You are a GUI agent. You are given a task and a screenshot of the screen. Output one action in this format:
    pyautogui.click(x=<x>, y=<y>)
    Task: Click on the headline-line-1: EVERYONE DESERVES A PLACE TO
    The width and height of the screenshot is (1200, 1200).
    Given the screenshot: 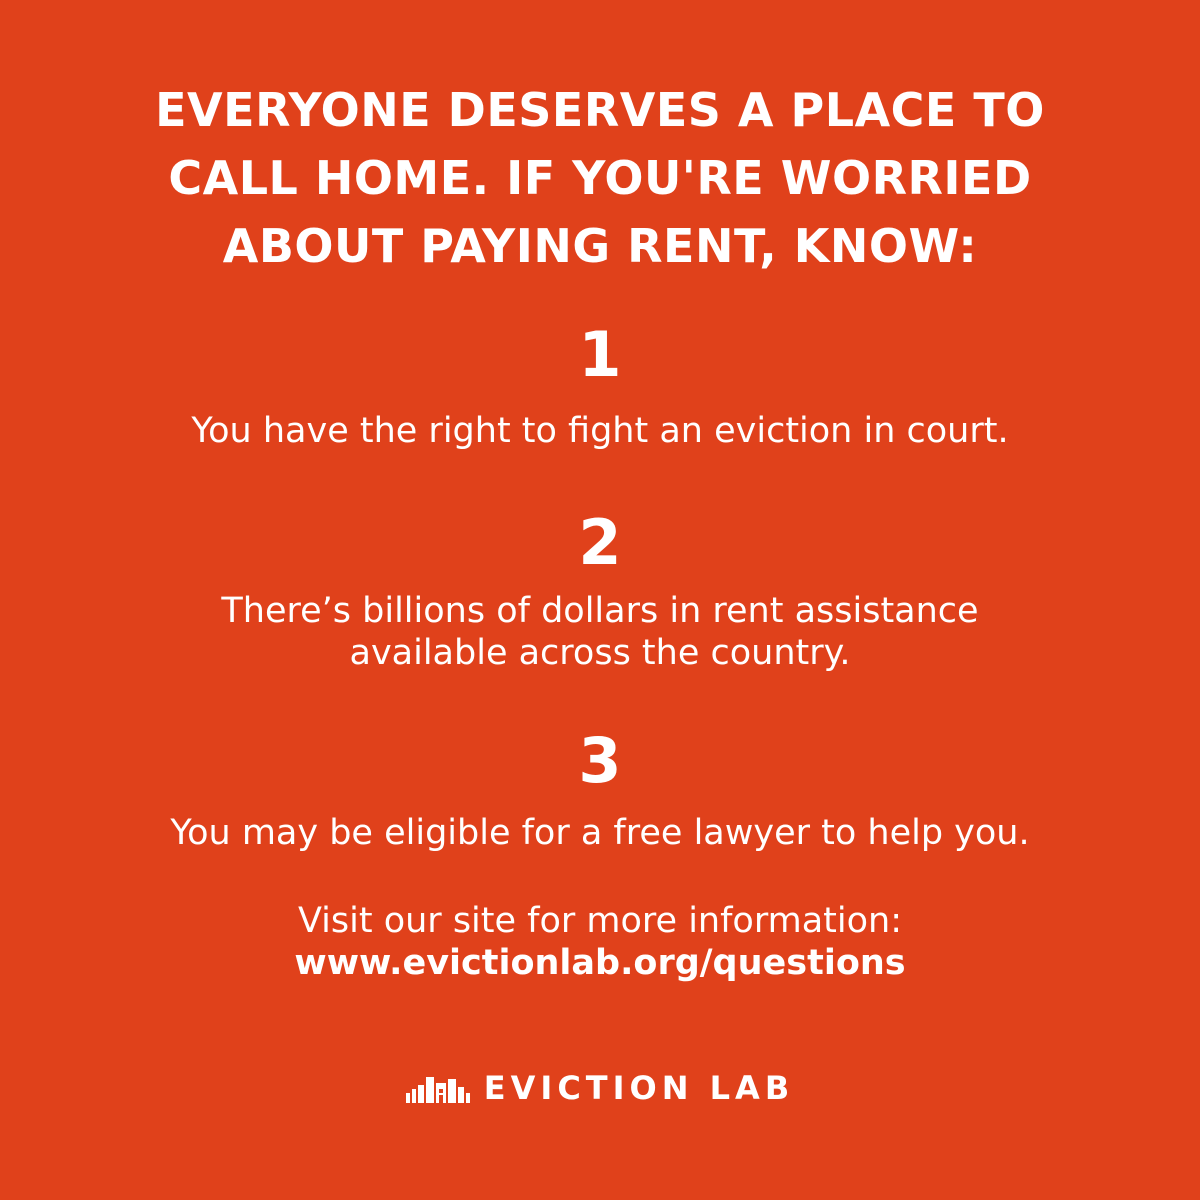 What is the action you would take?
    pyautogui.click(x=600, y=110)
    